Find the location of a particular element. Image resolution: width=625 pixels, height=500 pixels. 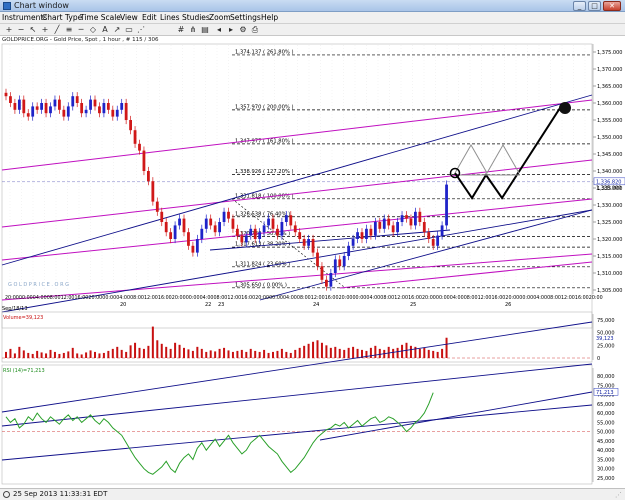

pointer-icon: ↖ is located at coordinates (33, 30).